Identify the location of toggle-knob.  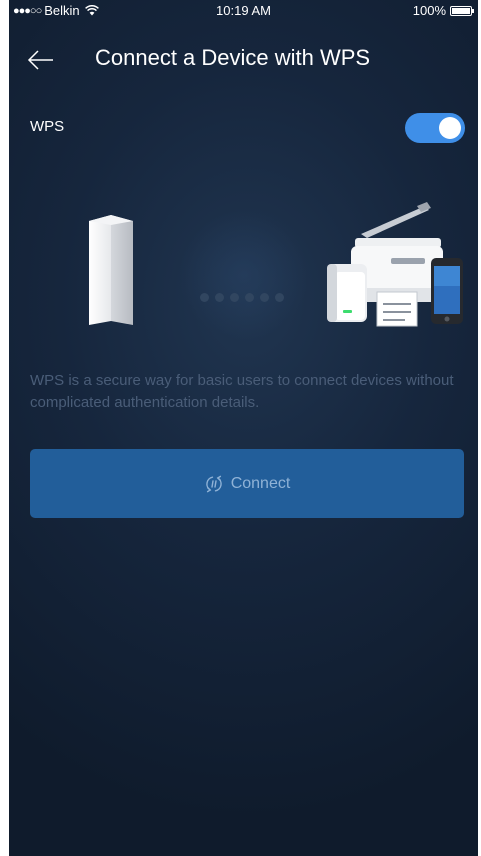
(450, 128).